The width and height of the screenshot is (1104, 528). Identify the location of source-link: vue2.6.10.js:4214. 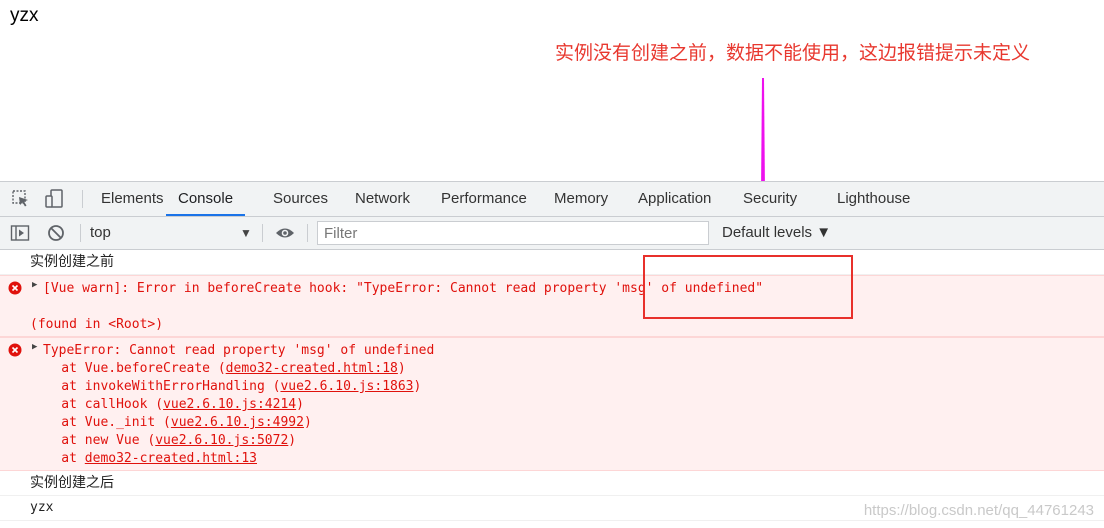
(229, 404).